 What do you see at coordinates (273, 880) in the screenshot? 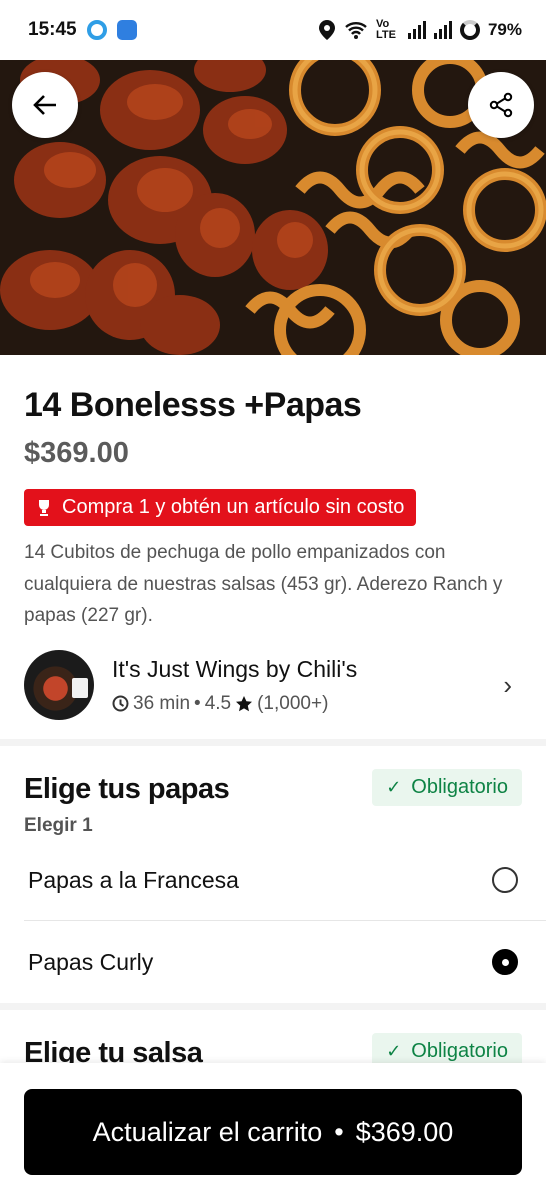
I see `option-papas-francesa: Papas a la Francesa` at bounding box center [273, 880].